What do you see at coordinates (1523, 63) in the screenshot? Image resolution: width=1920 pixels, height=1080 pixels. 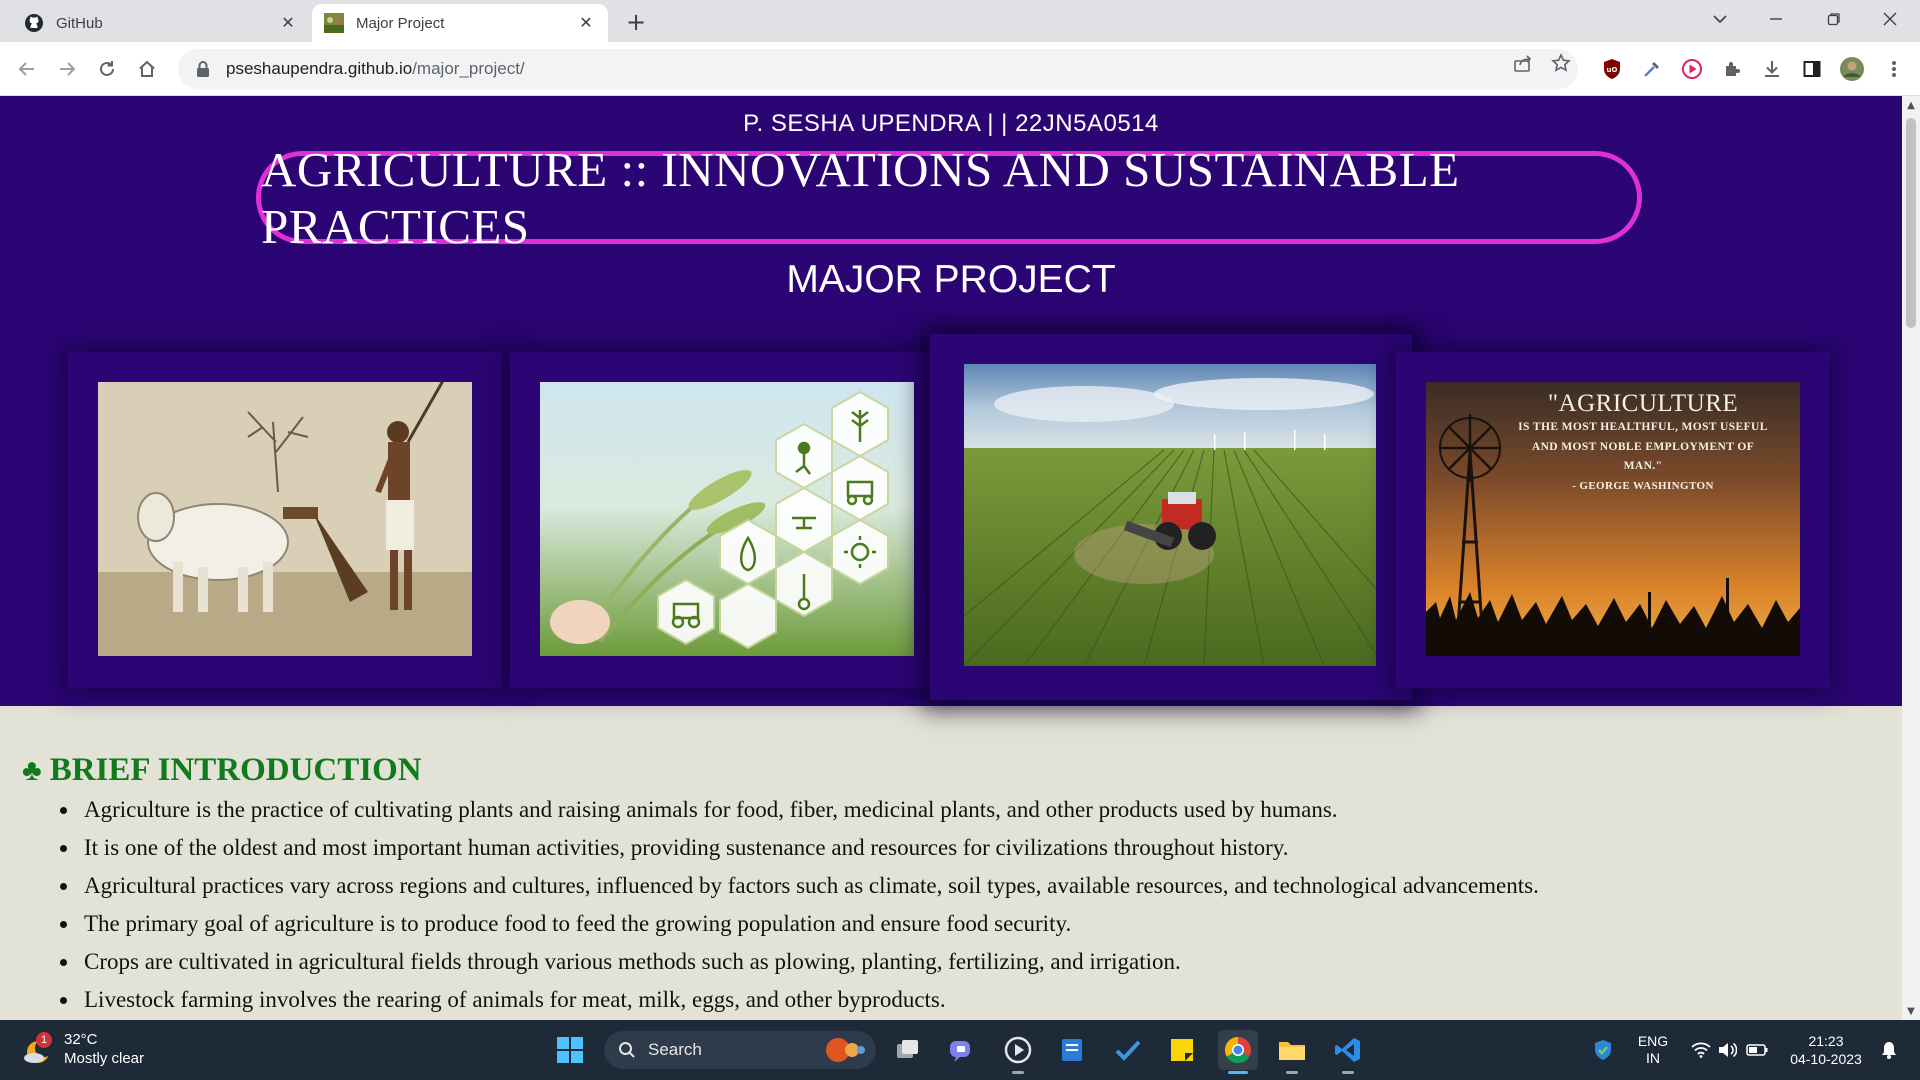 I see `share-icon` at bounding box center [1523, 63].